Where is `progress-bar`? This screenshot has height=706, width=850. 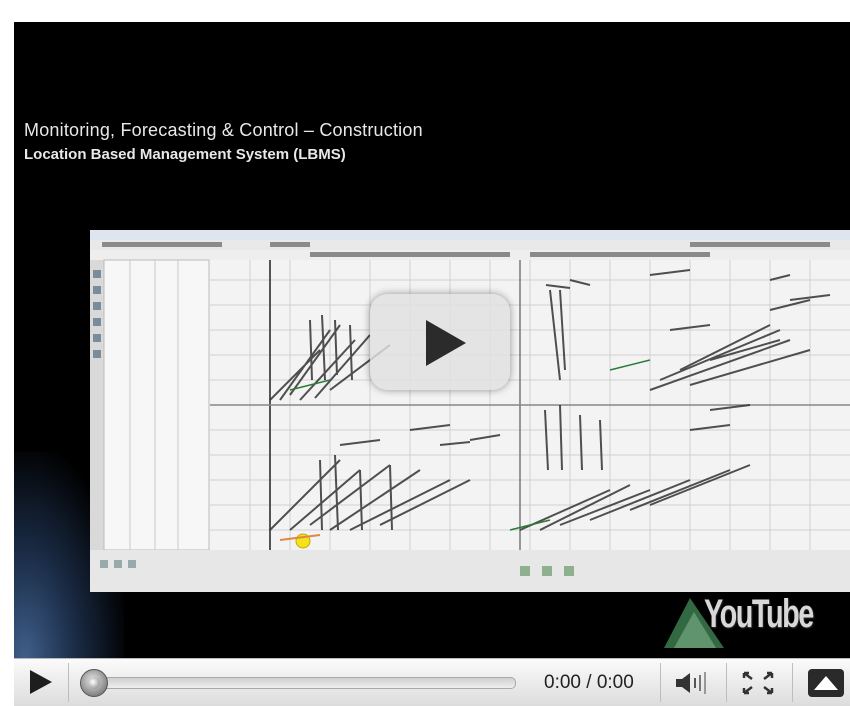 progress-bar is located at coordinates (300, 683).